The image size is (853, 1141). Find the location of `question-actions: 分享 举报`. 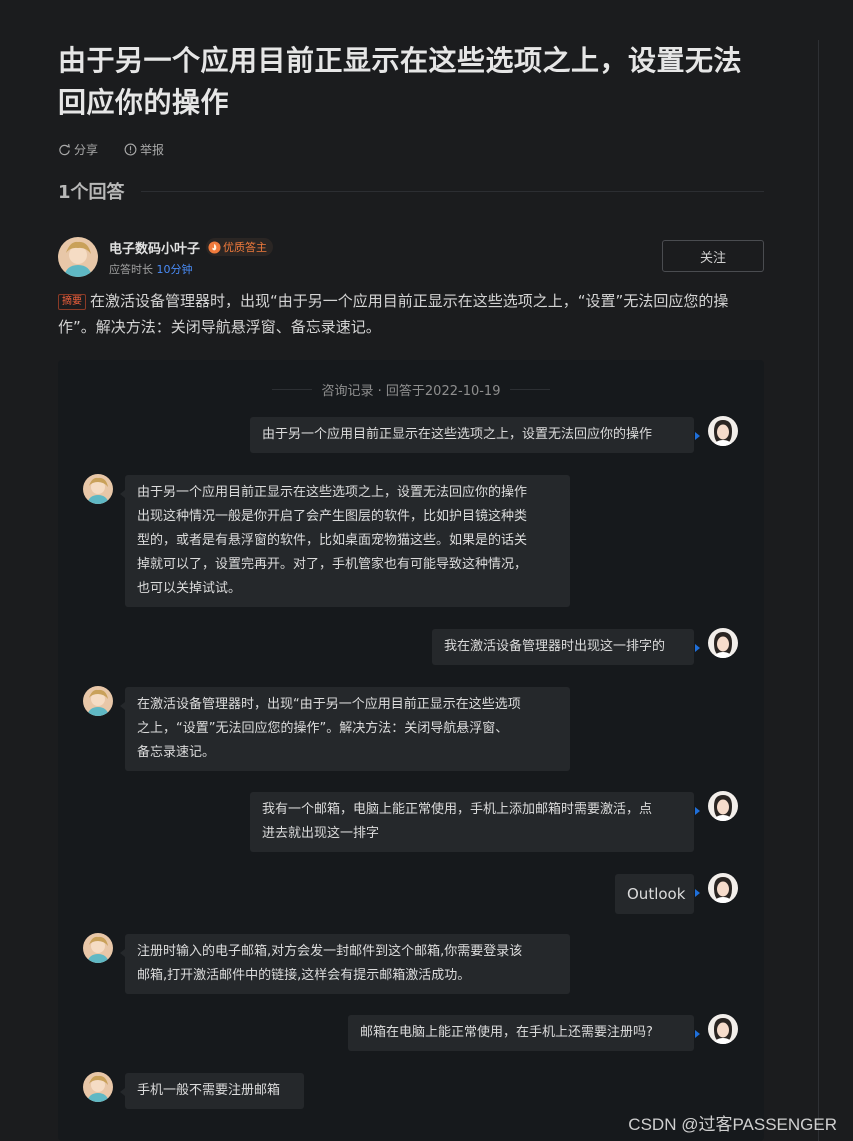

question-actions: 分享 举报 is located at coordinates (411, 149).